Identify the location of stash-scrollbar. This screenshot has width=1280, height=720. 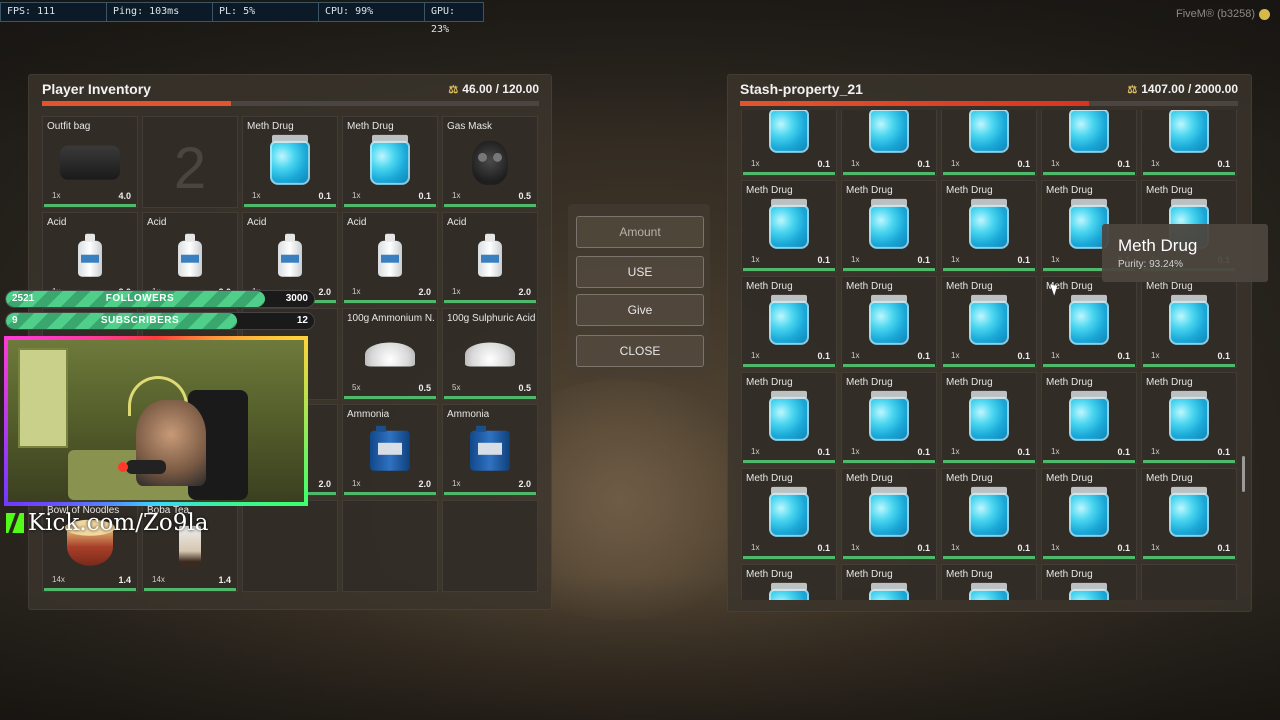
(1243, 474).